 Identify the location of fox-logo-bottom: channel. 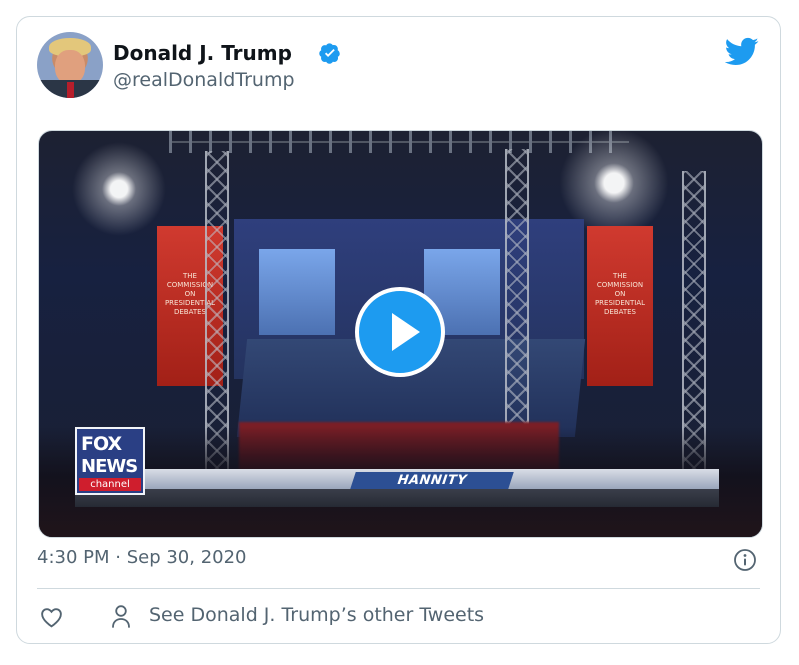
(110, 484).